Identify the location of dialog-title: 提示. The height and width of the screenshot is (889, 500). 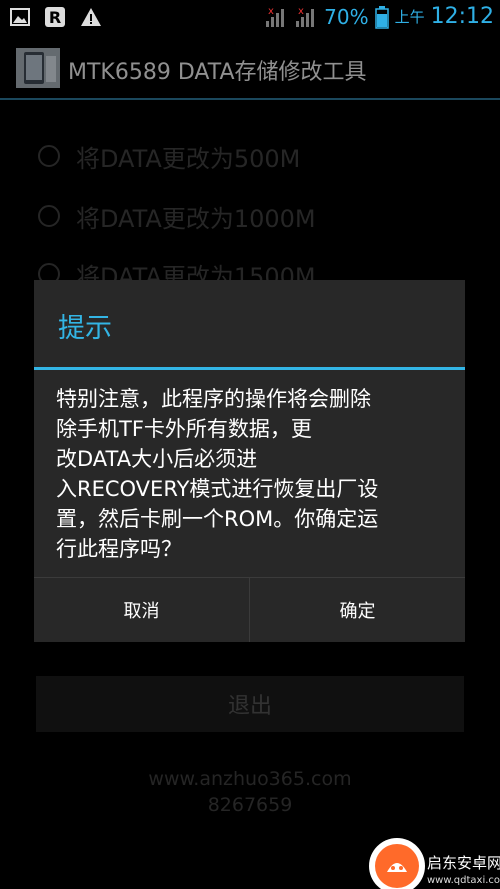
(85, 328).